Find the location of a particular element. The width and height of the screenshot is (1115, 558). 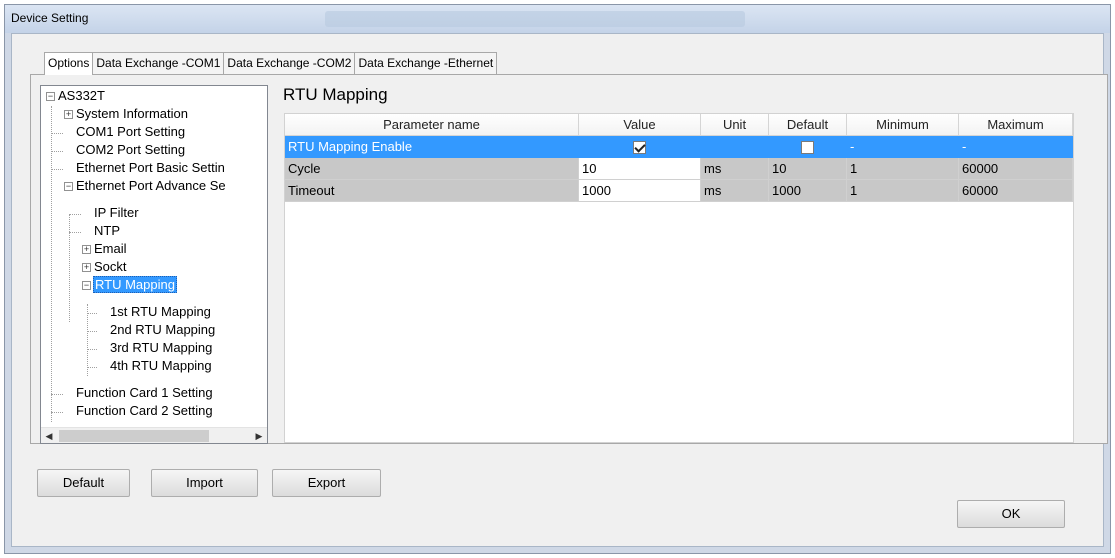

tree-item-com2-port-setting: COM2 Port Setting is located at coordinates (130, 150).